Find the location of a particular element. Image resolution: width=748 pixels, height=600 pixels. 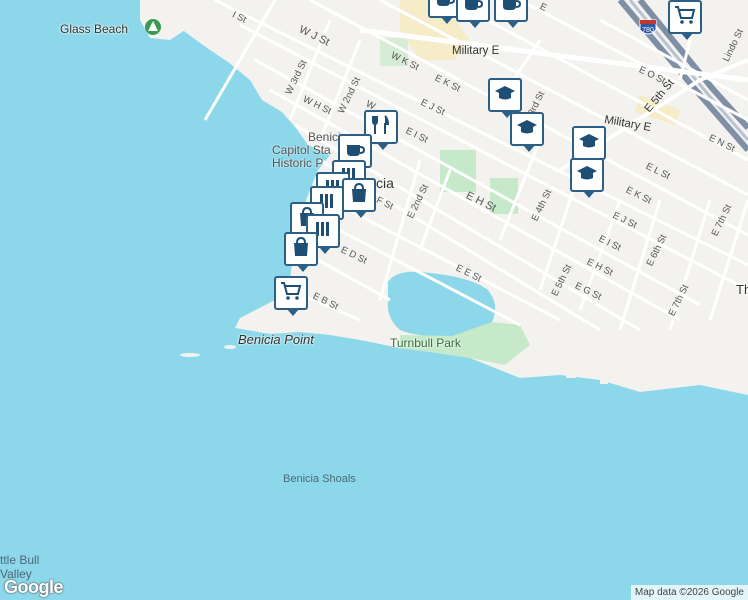

pier is located at coordinates (571, 369).